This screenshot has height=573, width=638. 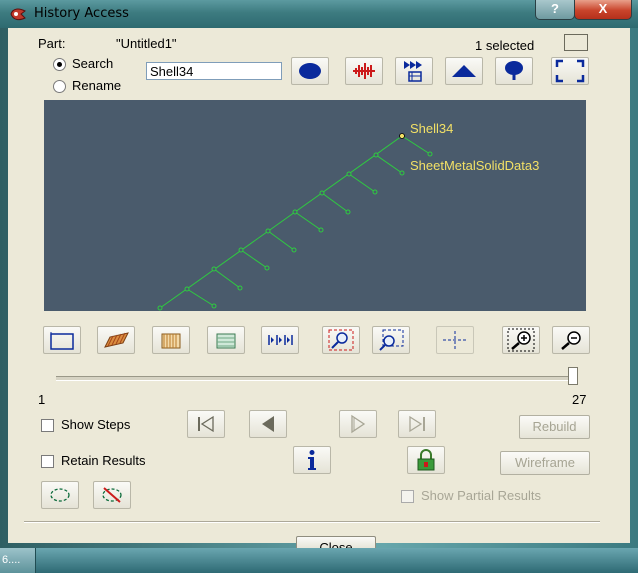 What do you see at coordinates (312, 522) in the screenshot?
I see `bottom-separator` at bounding box center [312, 522].